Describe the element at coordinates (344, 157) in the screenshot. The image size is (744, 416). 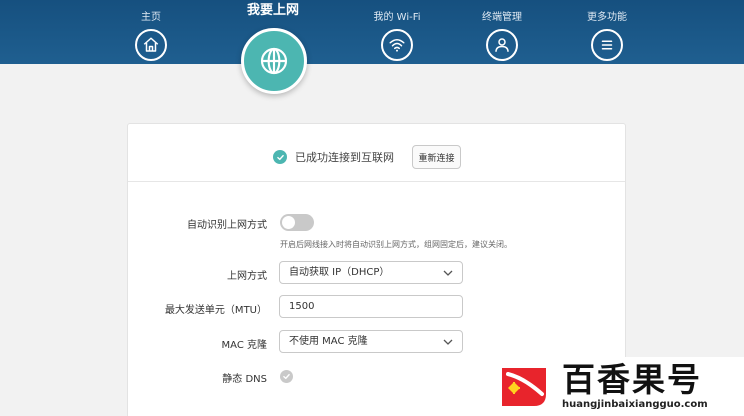
I see `connection-status-text: 已成功连接到互联网` at that location.